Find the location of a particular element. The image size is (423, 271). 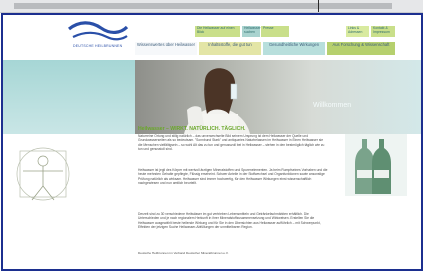

wave-logo-icon is located at coordinates (98, 31).